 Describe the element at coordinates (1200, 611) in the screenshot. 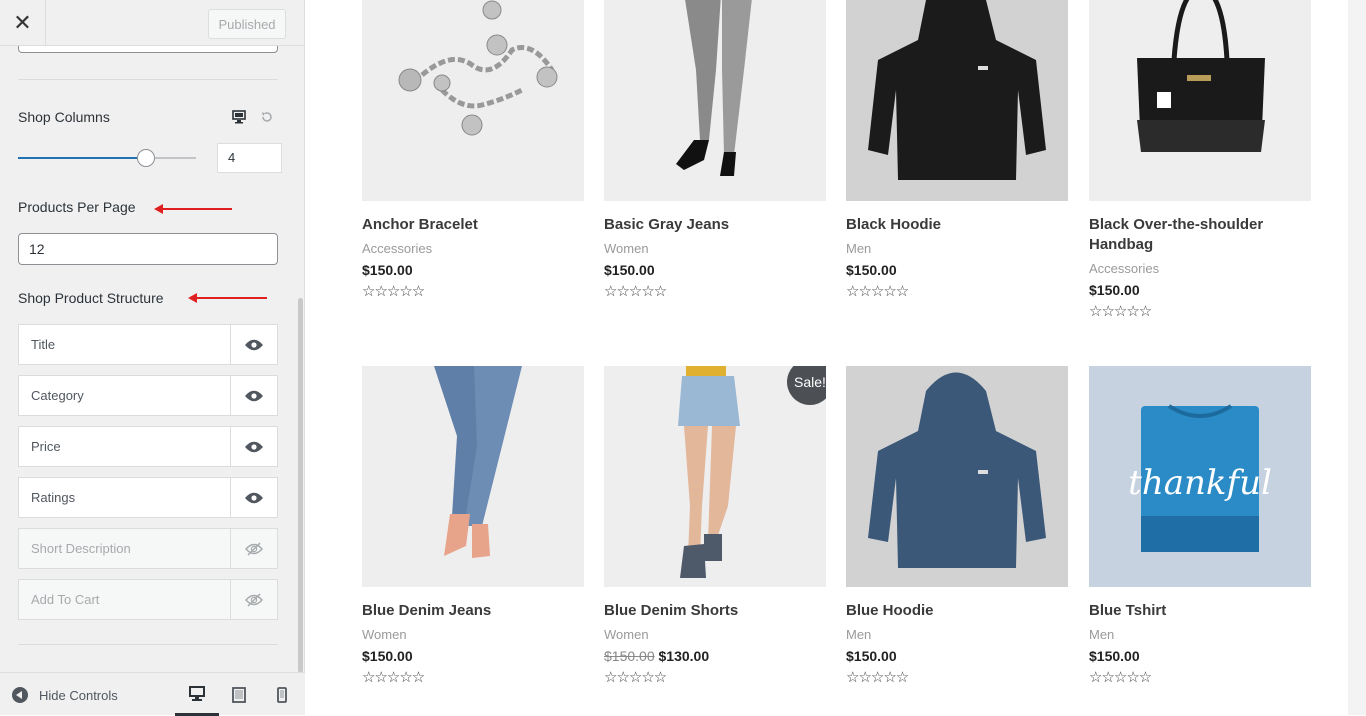

I see `product-title: Blue Tshirt` at that location.